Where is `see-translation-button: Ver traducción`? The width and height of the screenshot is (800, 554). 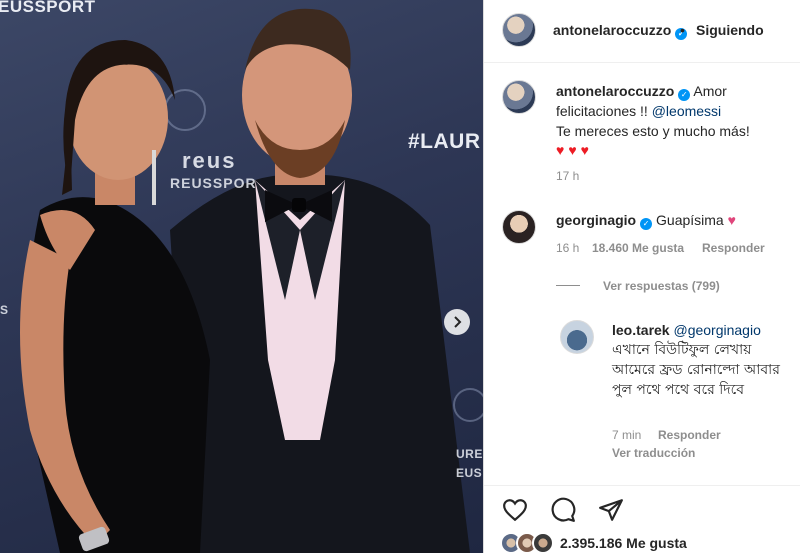
see-translation-button: Ver traducción is located at coordinates (653, 453).